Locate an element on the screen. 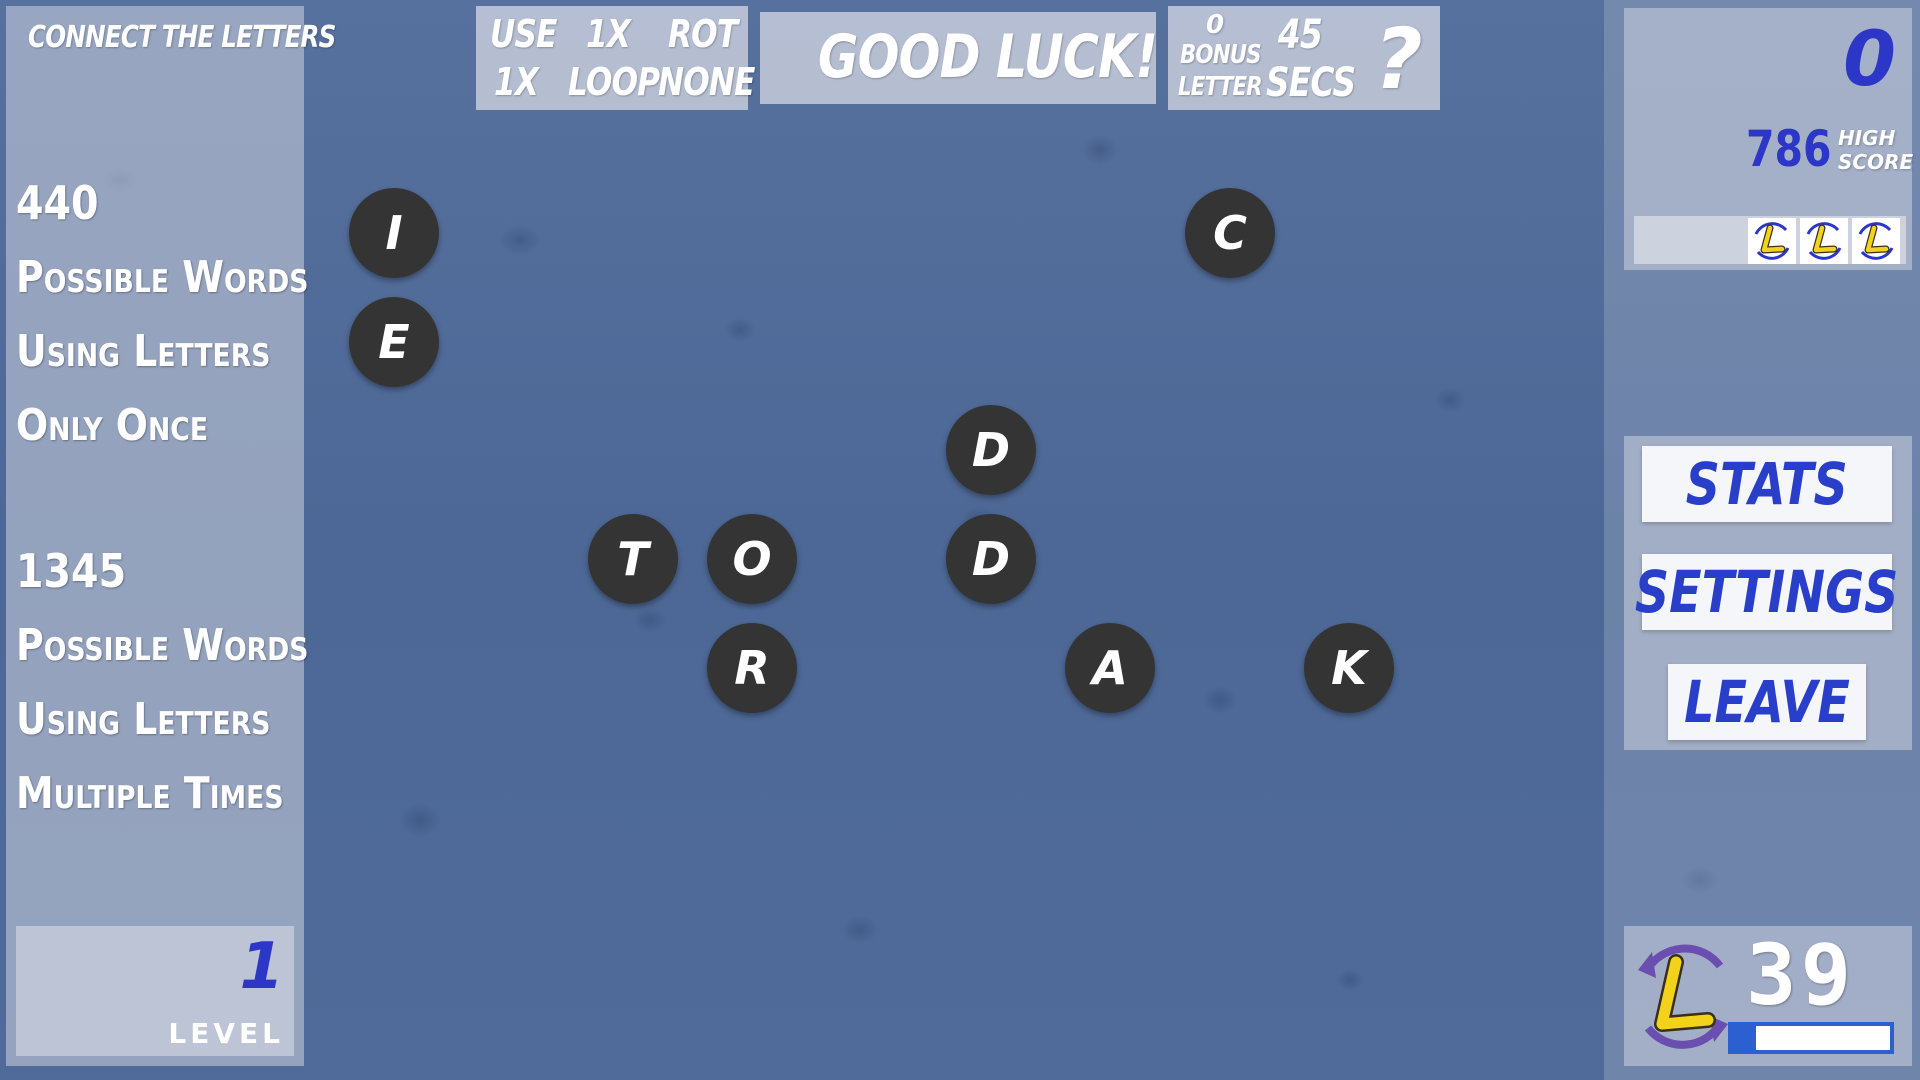 Image resolution: width=1920 pixels, height=1080 pixels. multi-line-2: Using Letters is located at coordinates (143, 719).